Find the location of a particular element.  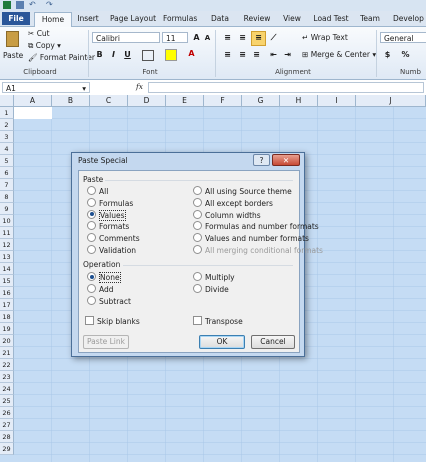

paste-button: Paste is located at coordinates (13, 47).